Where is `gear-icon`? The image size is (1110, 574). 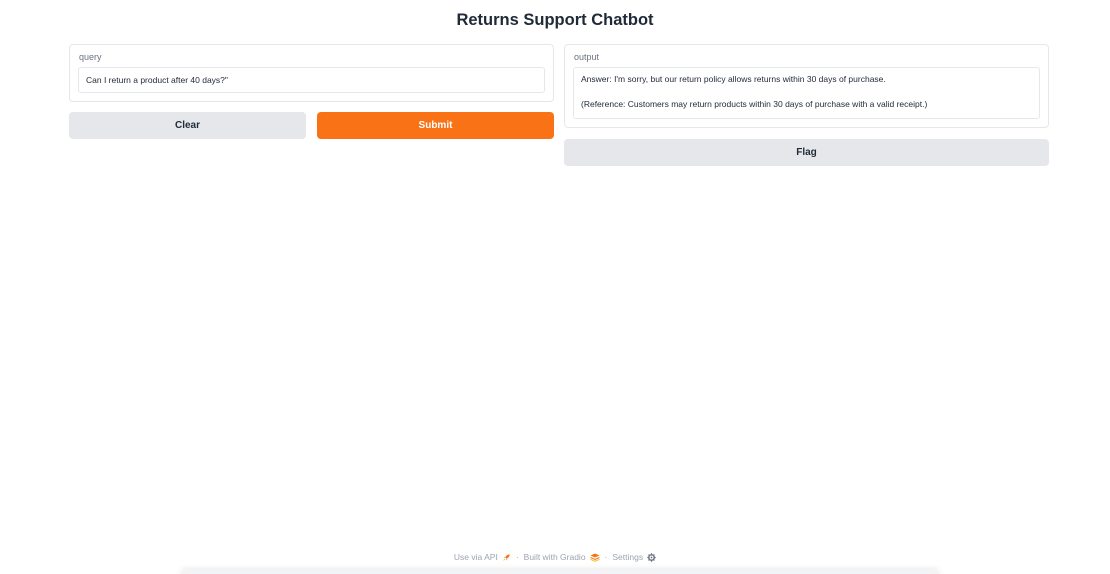 gear-icon is located at coordinates (651, 557).